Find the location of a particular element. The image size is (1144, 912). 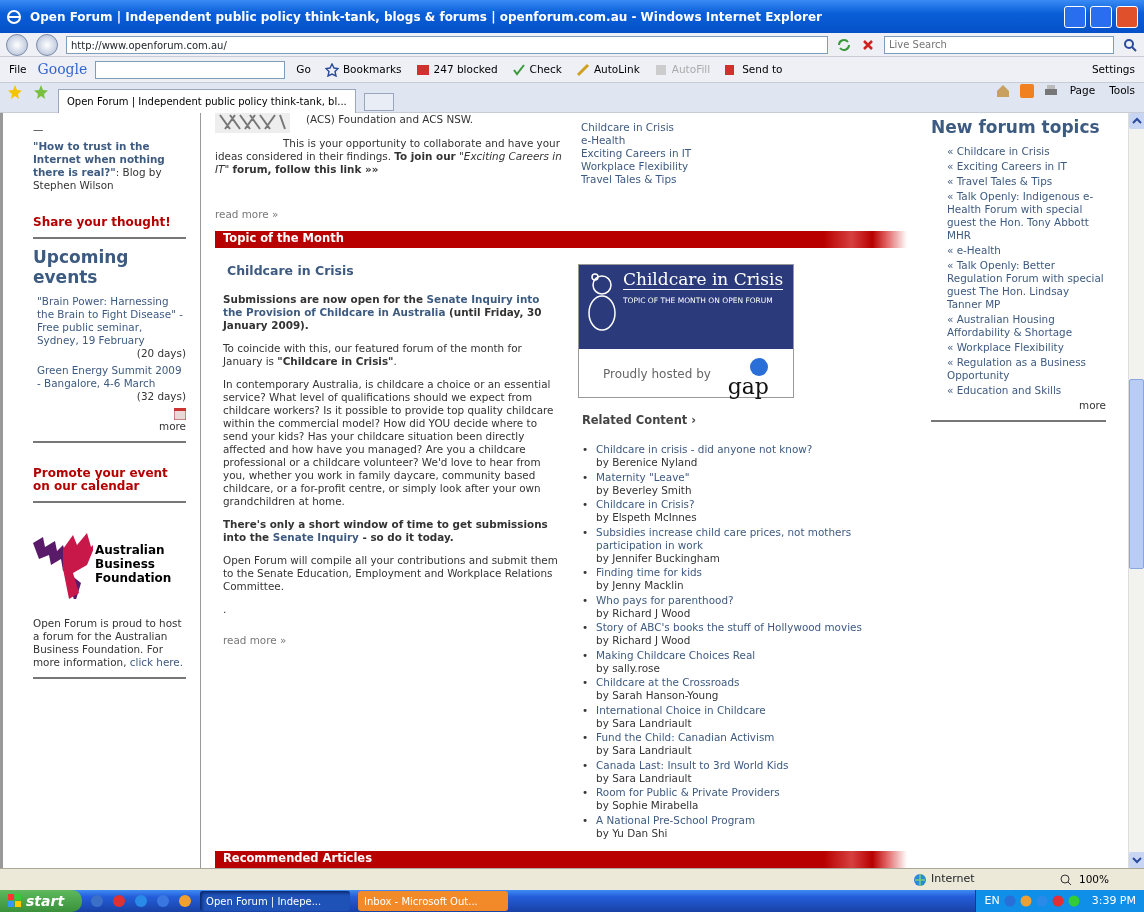

blog-link: "How to trust in the Internet when nothing there is real?": Blog by Stephen Wilson is located at coordinates (109, 166).